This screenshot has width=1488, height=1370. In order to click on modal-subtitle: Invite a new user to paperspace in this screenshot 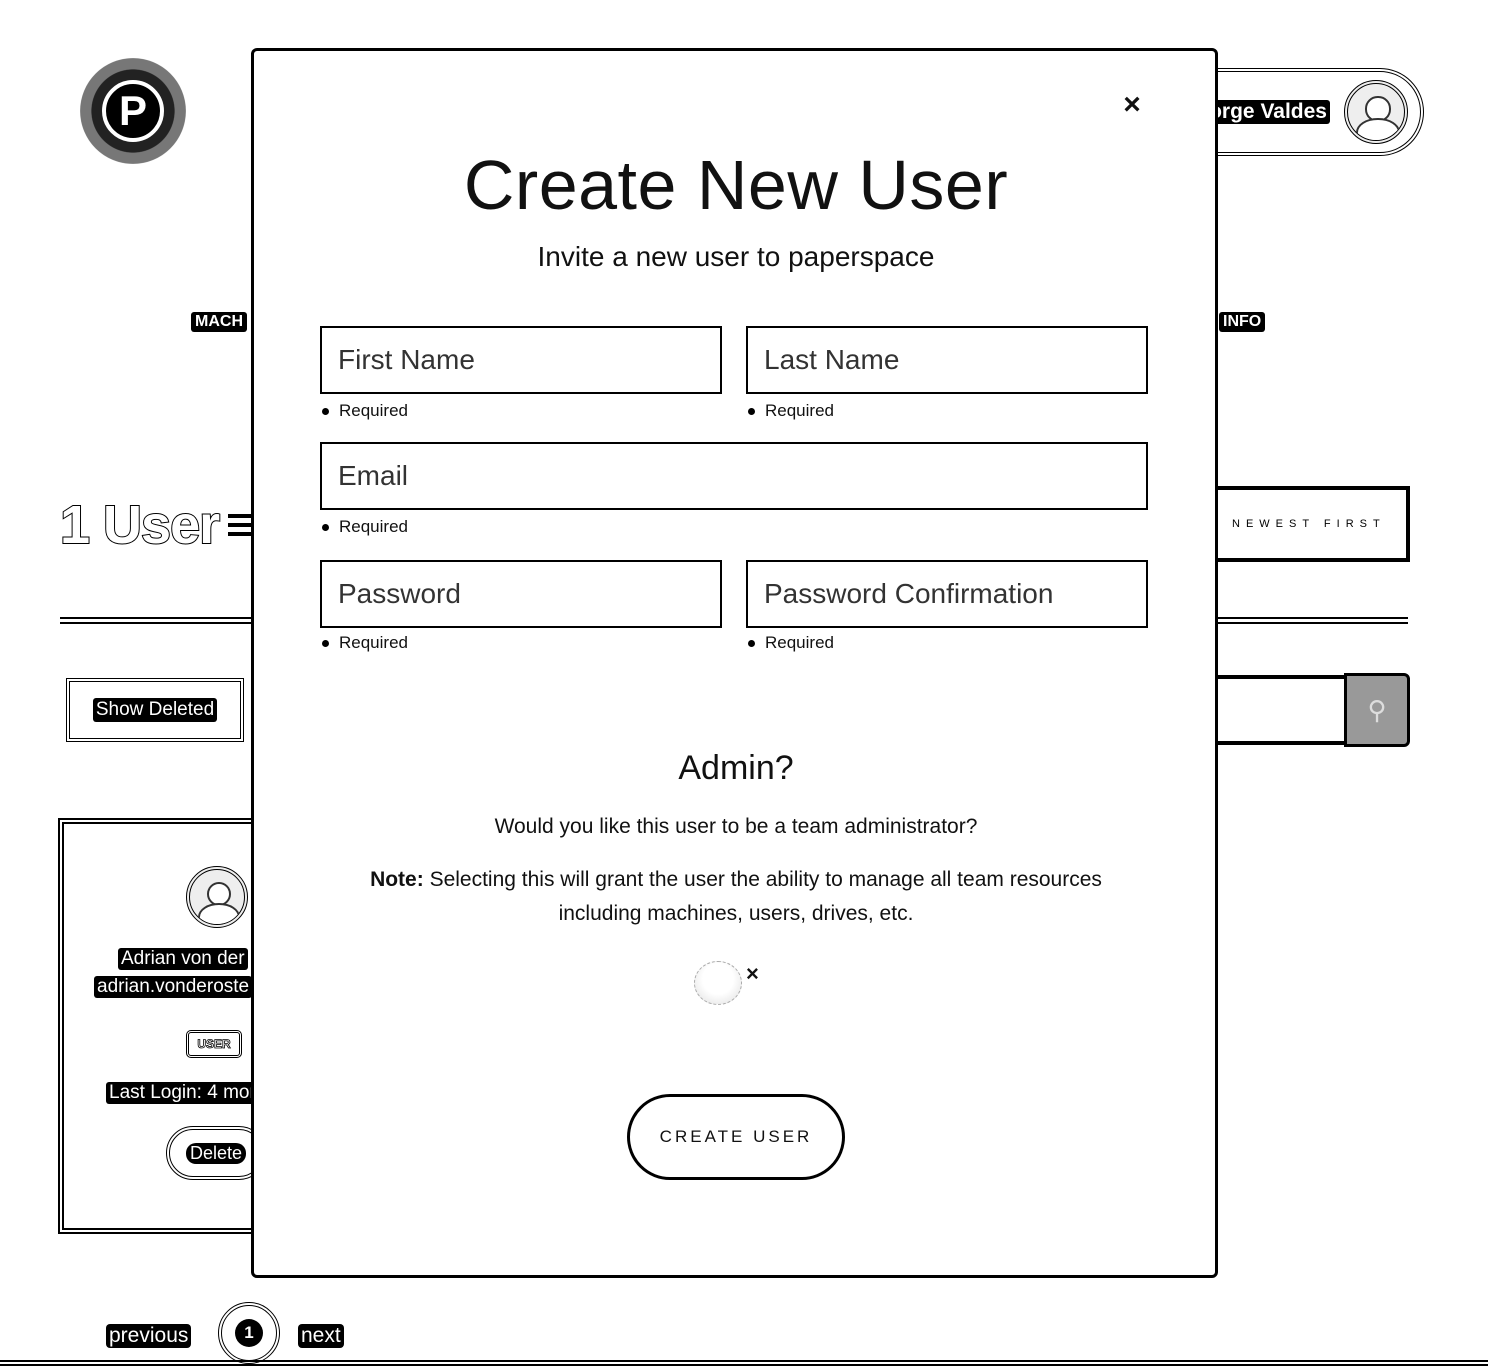, I will do `click(736, 256)`.